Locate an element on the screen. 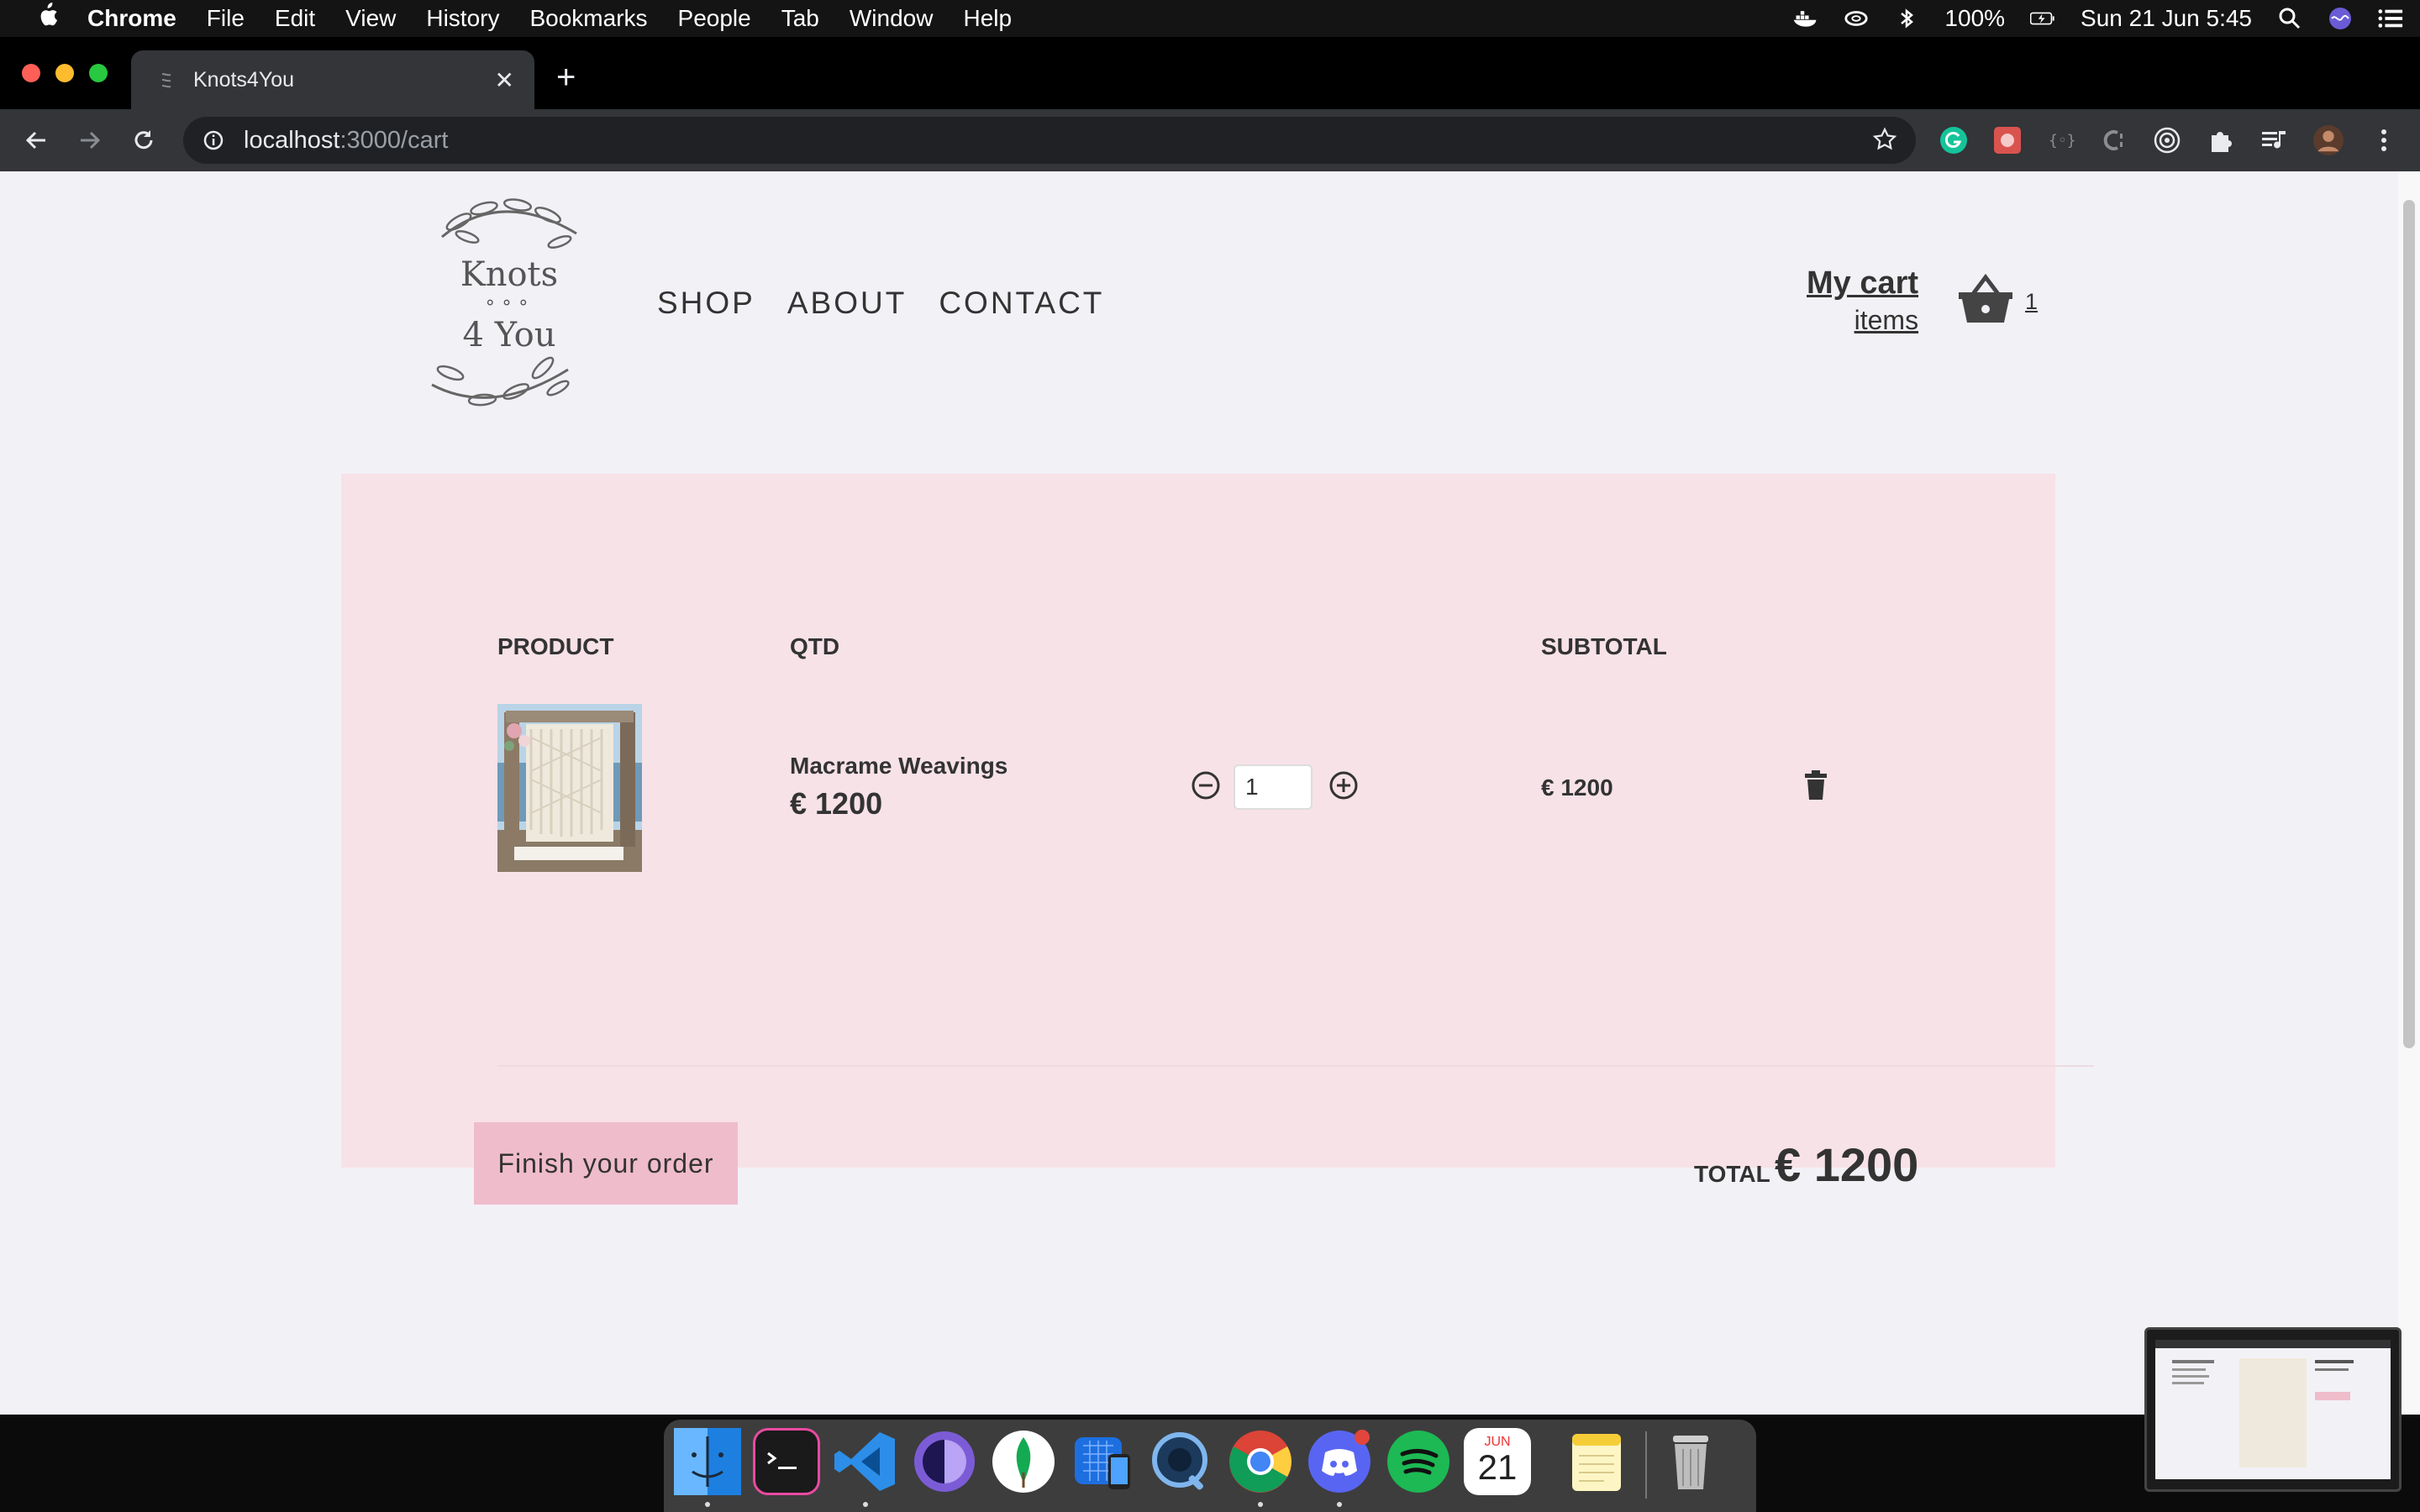 This screenshot has width=2420, height=1512. notes-icon is located at coordinates (1596, 1461).